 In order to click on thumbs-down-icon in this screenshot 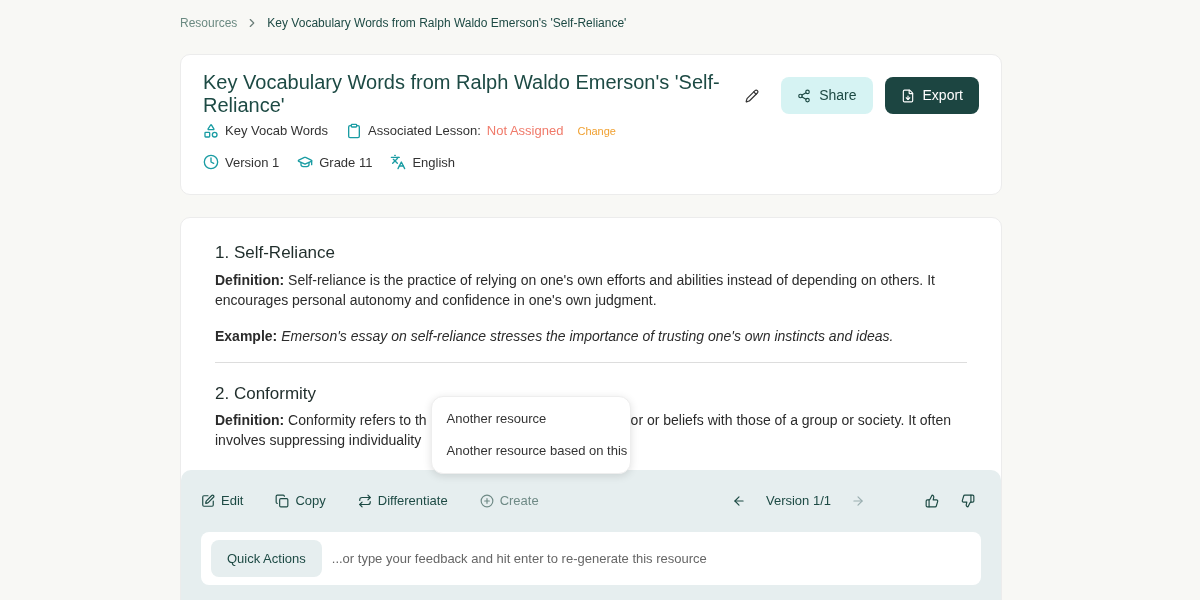, I will do `click(968, 501)`.